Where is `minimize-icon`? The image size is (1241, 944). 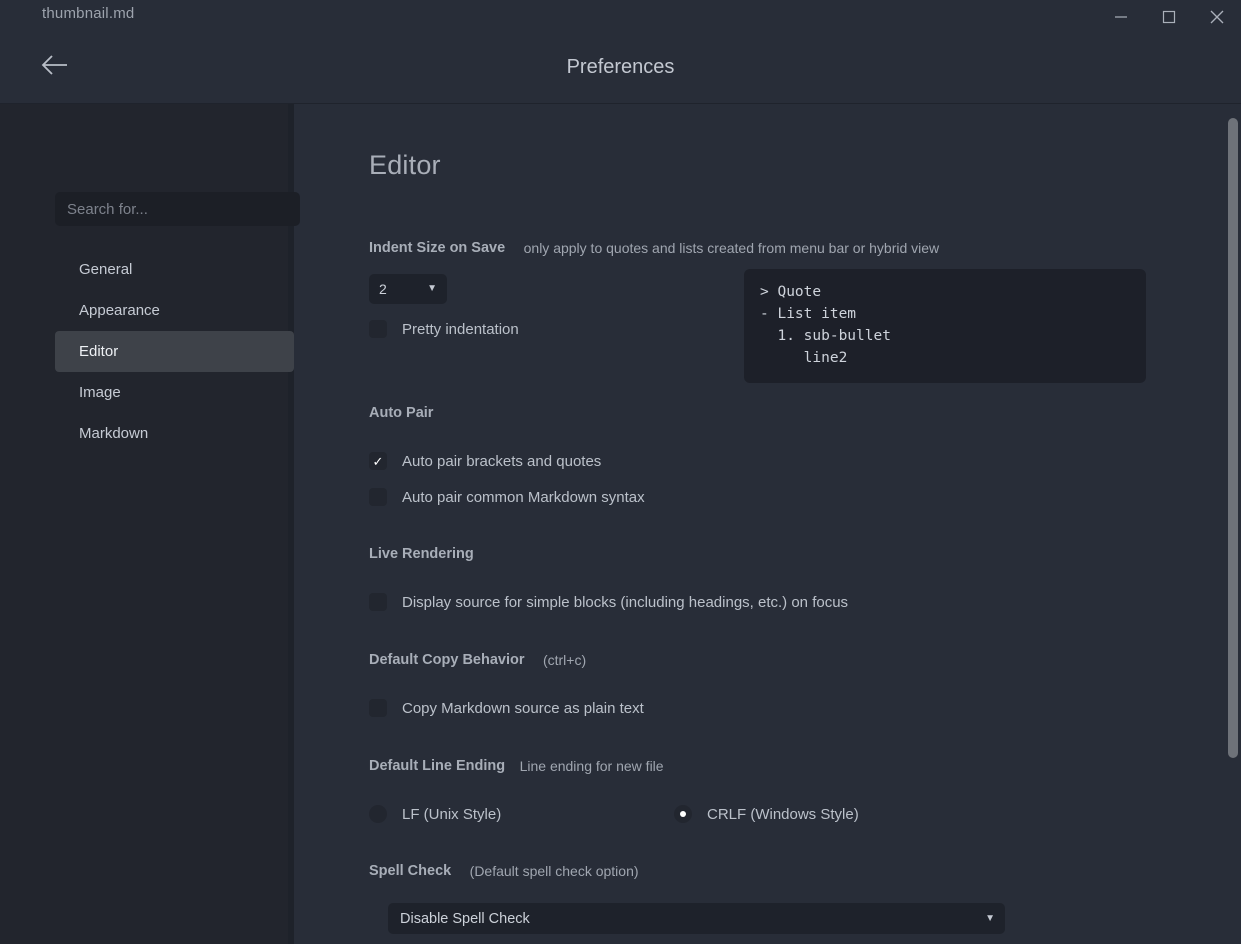 minimize-icon is located at coordinates (1121, 17).